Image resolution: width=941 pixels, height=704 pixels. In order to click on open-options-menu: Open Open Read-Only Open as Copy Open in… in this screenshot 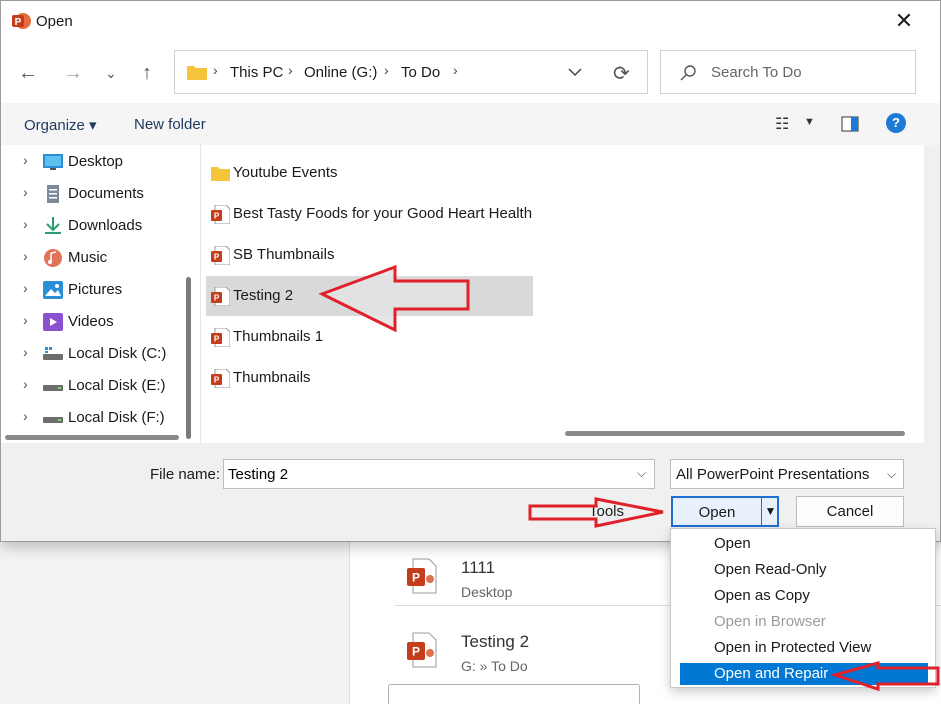, I will do `click(803, 608)`.